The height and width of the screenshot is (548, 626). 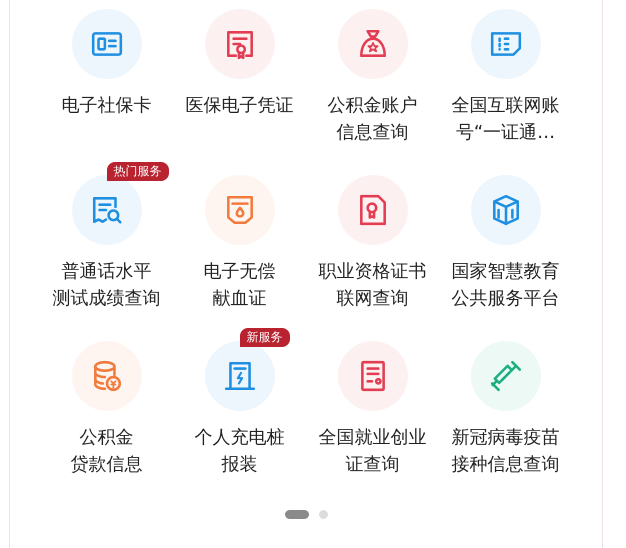 What do you see at coordinates (240, 105) in the screenshot?
I see `service-label: 医保电子凭证` at bounding box center [240, 105].